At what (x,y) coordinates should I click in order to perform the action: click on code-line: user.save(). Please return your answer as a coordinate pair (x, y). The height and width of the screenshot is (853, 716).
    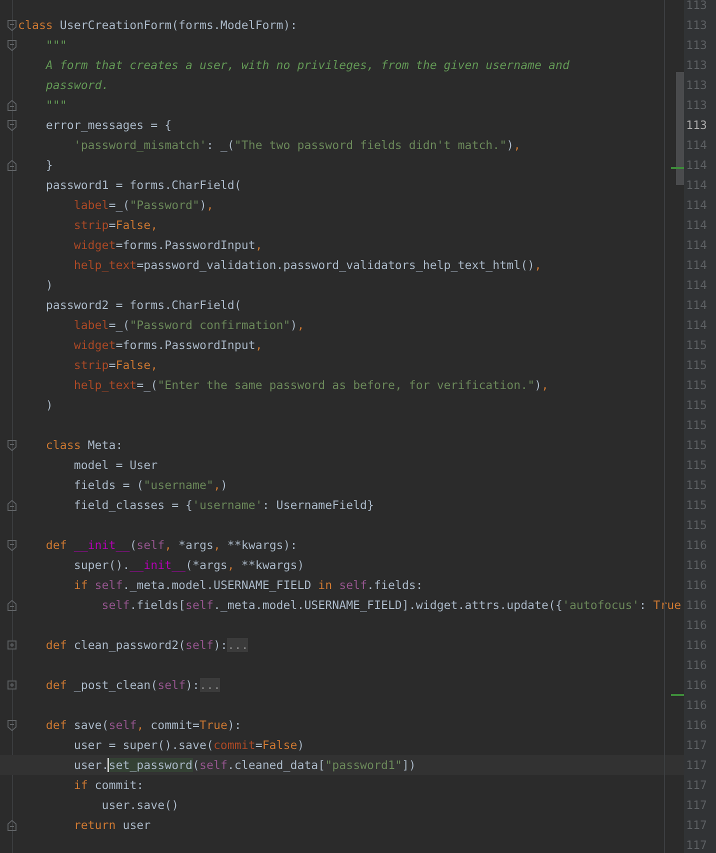
    Looking at the image, I should click on (140, 805).